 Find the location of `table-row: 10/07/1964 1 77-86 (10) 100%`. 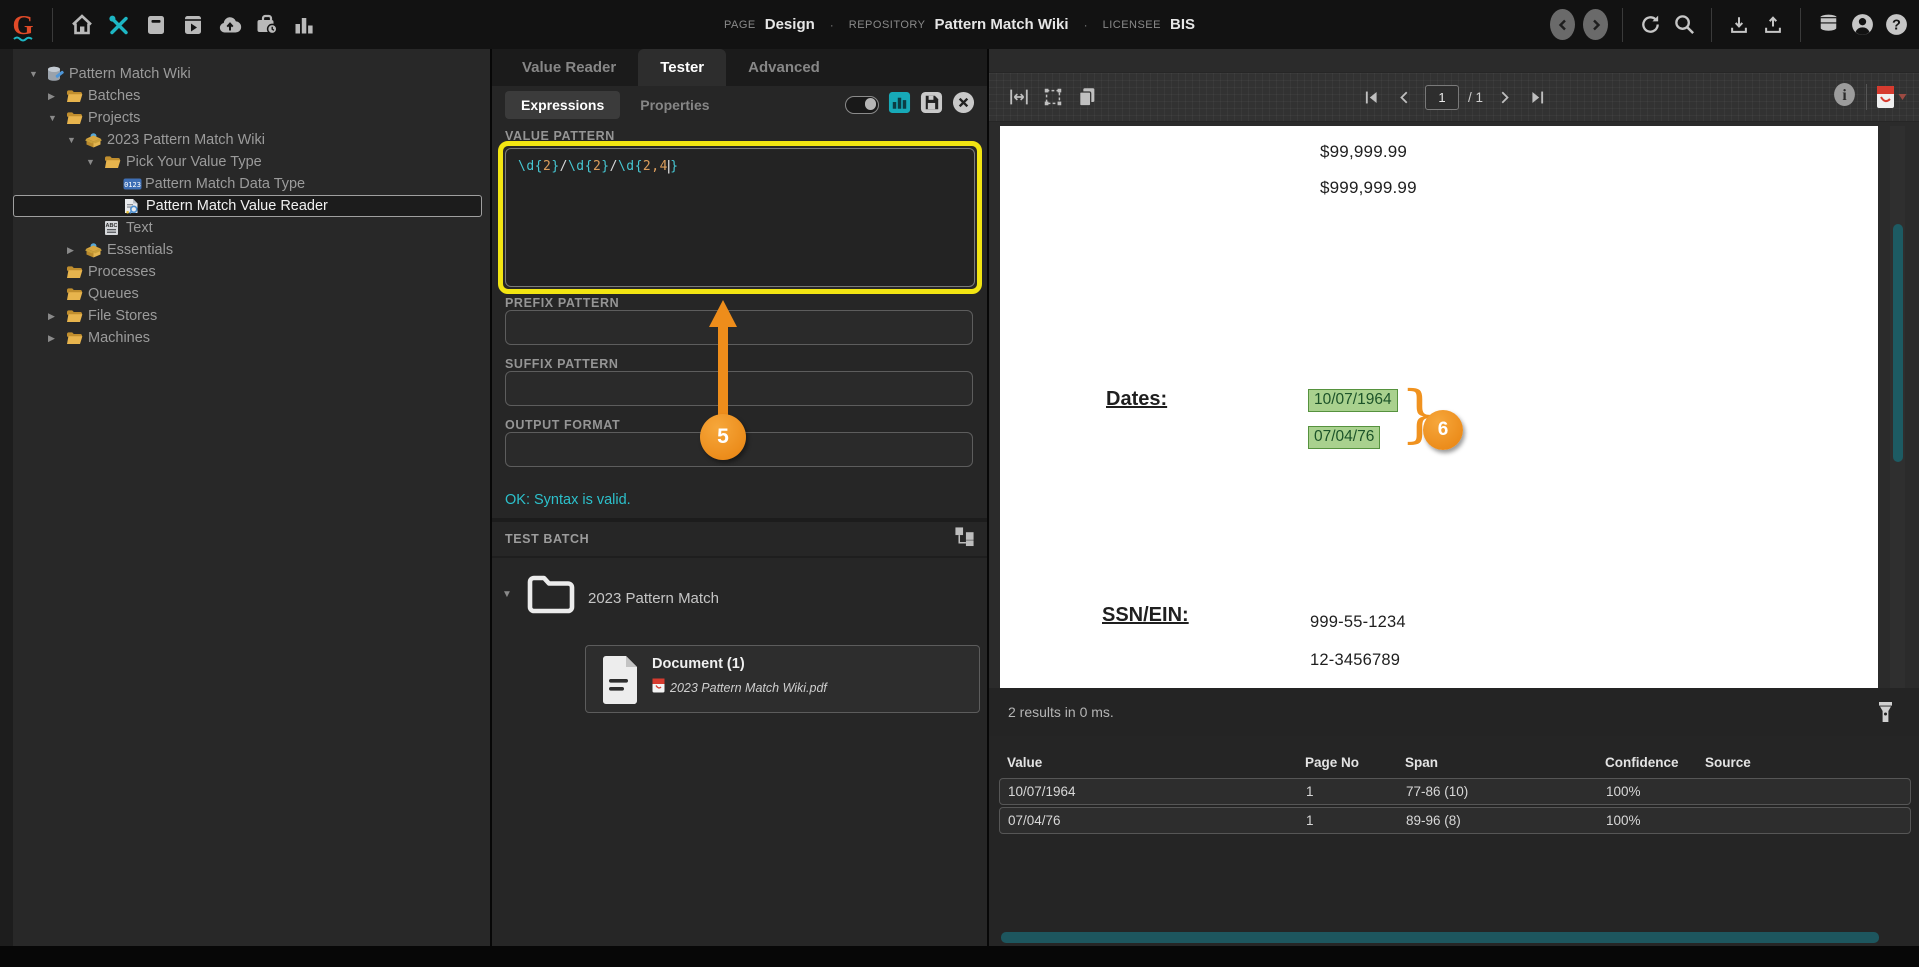

table-row: 10/07/1964 1 77-86 (10) 100% is located at coordinates (1455, 791).